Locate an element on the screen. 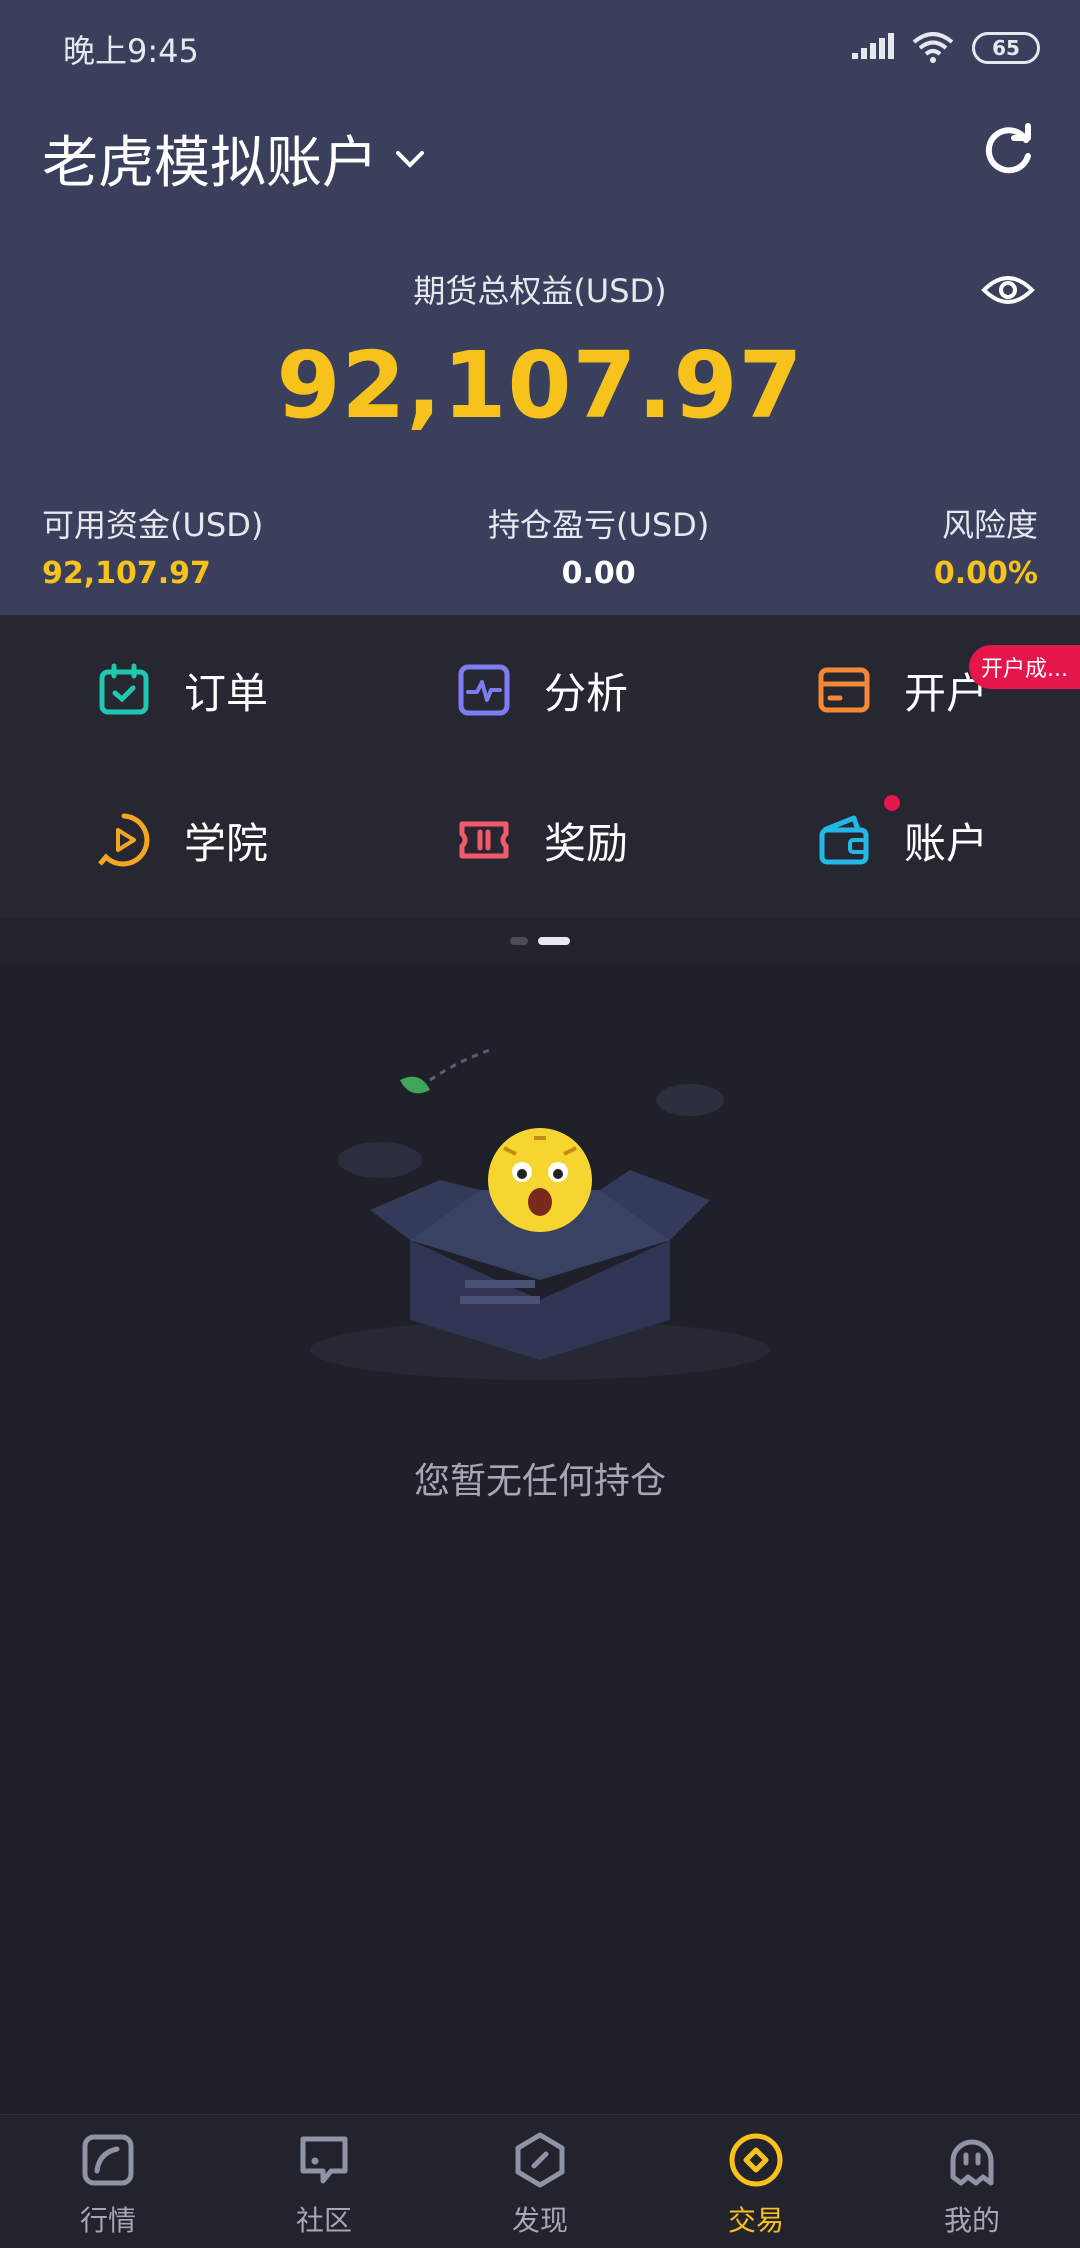  nav-label: 社区 is located at coordinates (323, 2220).